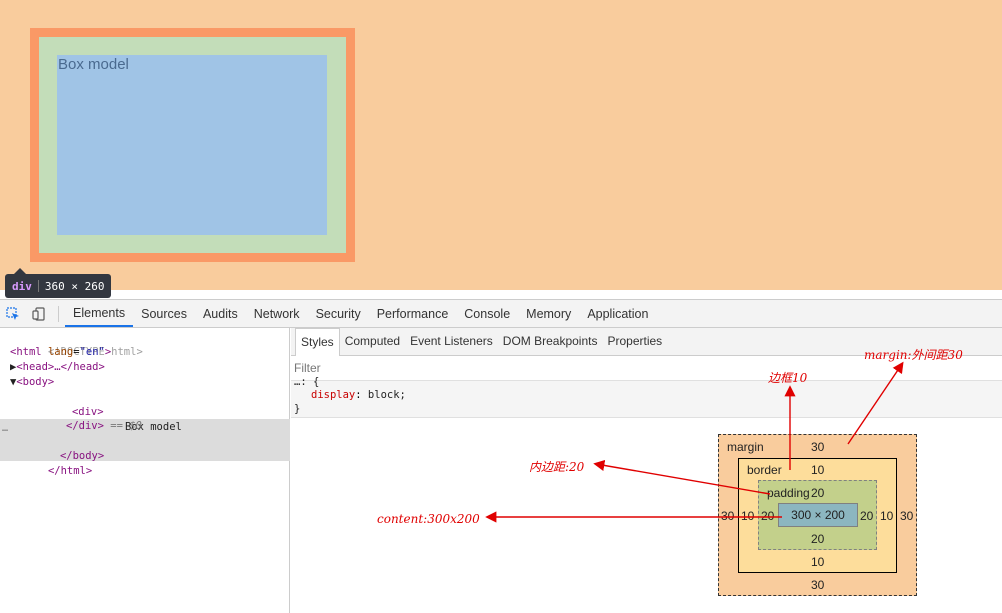 This screenshot has height=613, width=1002. Describe the element at coordinates (788, 378) in the screenshot. I see `annotation-border: 边框10` at that location.